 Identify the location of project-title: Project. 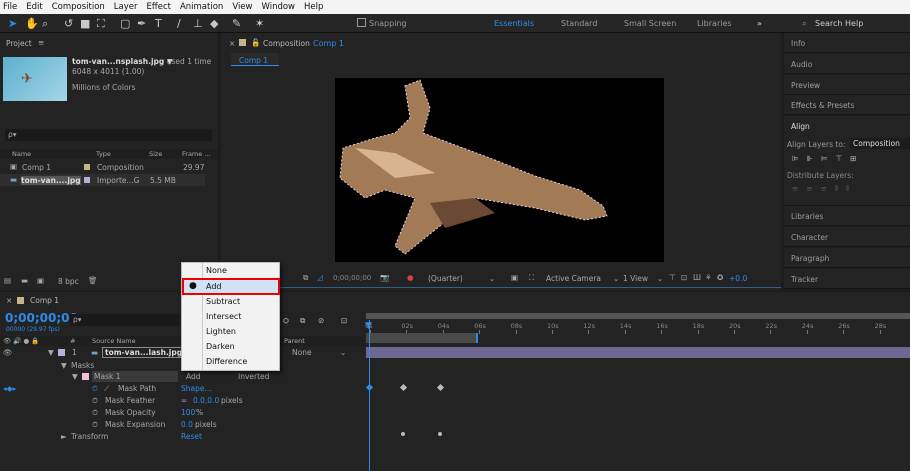
(19, 43).